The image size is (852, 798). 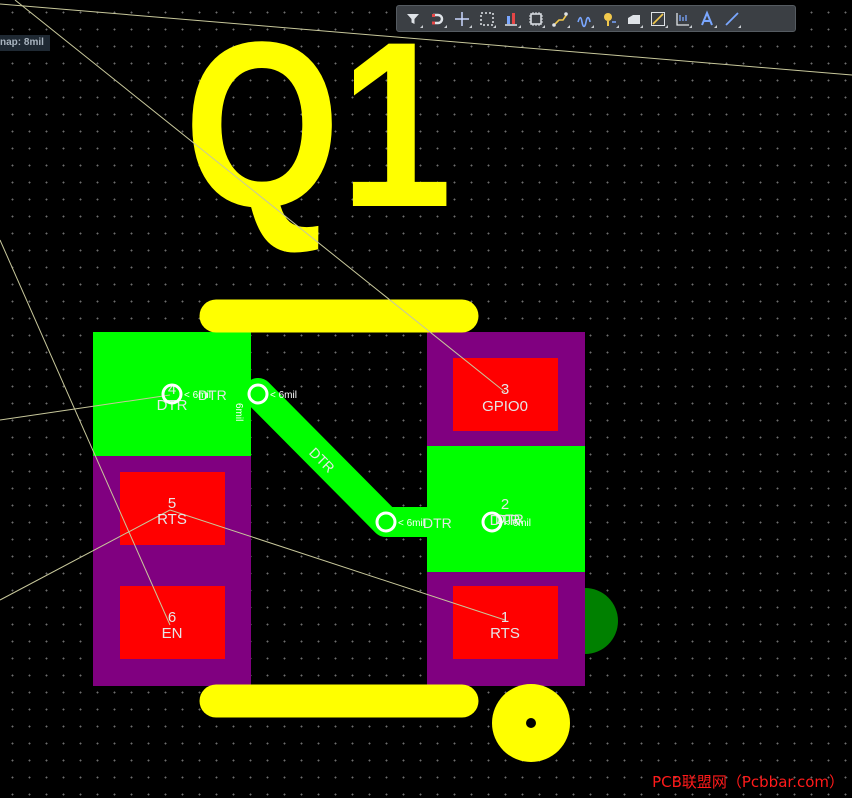 I want to click on pad-5-number: 5, so click(x=172, y=503).